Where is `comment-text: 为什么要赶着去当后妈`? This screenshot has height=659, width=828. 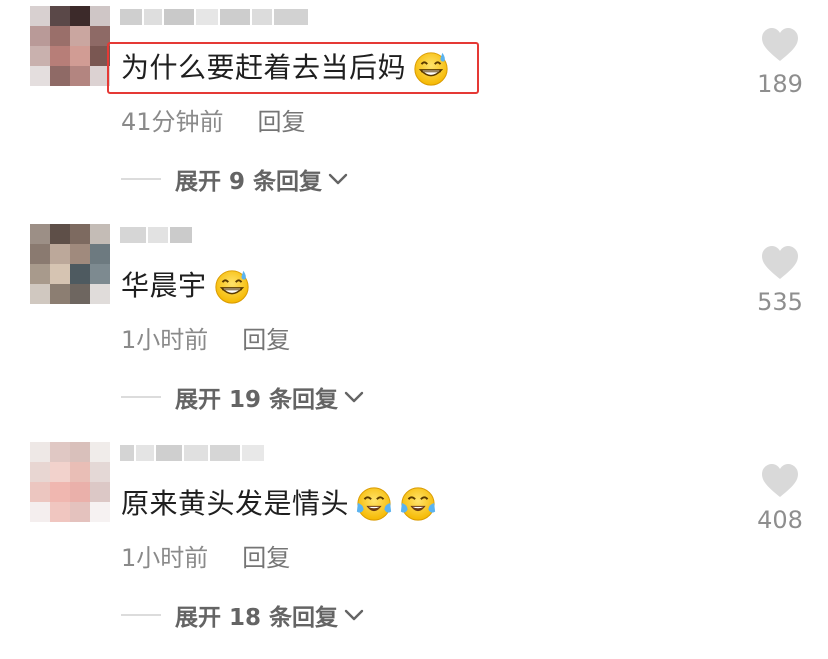 comment-text: 为什么要赶着去当后妈 is located at coordinates (285, 68).